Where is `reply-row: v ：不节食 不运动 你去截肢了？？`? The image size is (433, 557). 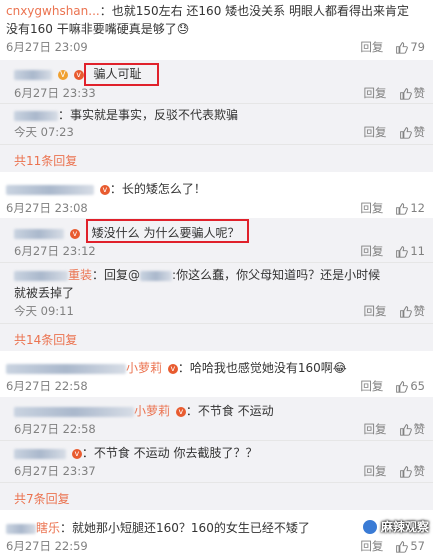 reply-row: v ：不节食 不运动 你去截肢了？？ is located at coordinates (135, 453).